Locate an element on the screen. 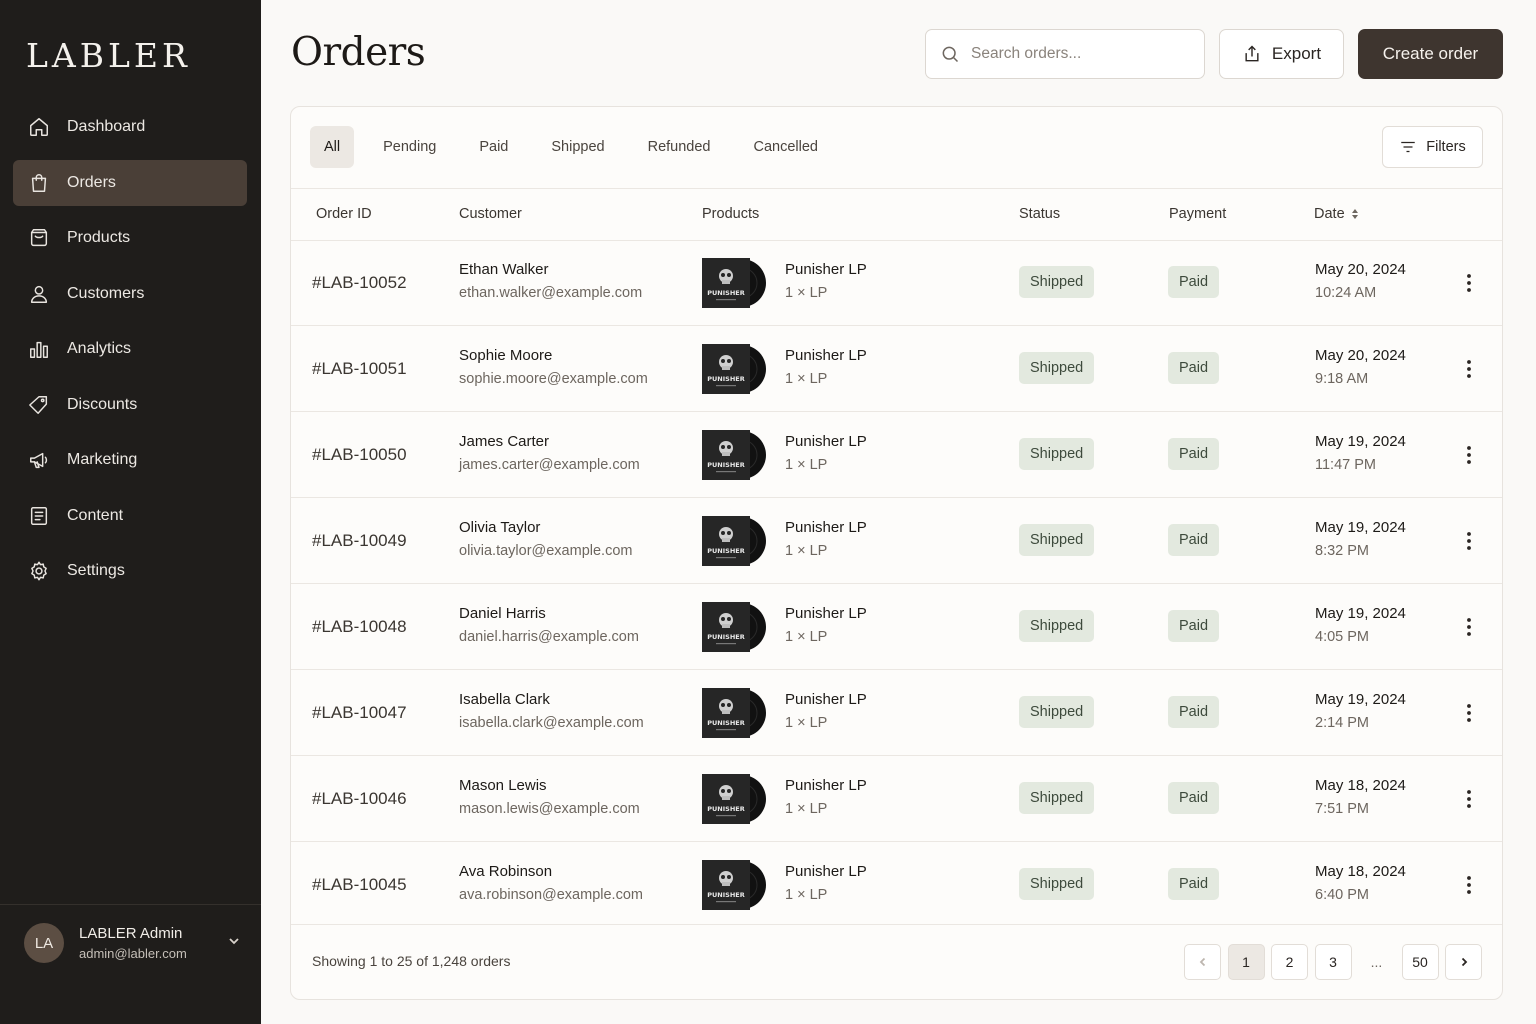  chevron-down-icon is located at coordinates (234, 943).